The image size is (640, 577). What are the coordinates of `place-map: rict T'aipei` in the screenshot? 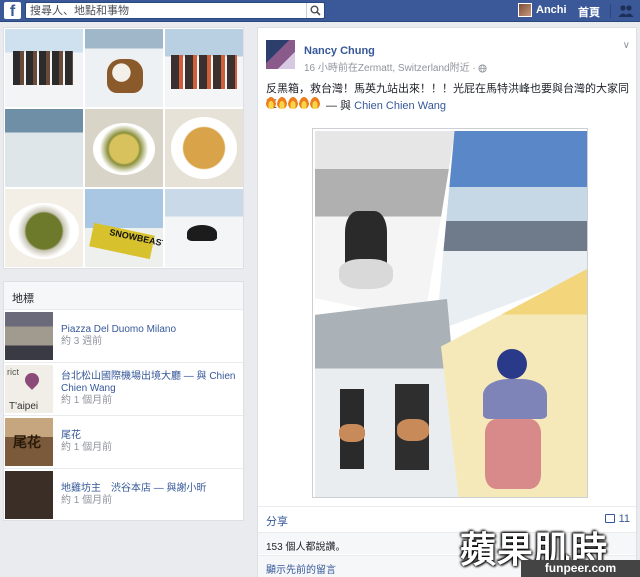 It's located at (29, 389).